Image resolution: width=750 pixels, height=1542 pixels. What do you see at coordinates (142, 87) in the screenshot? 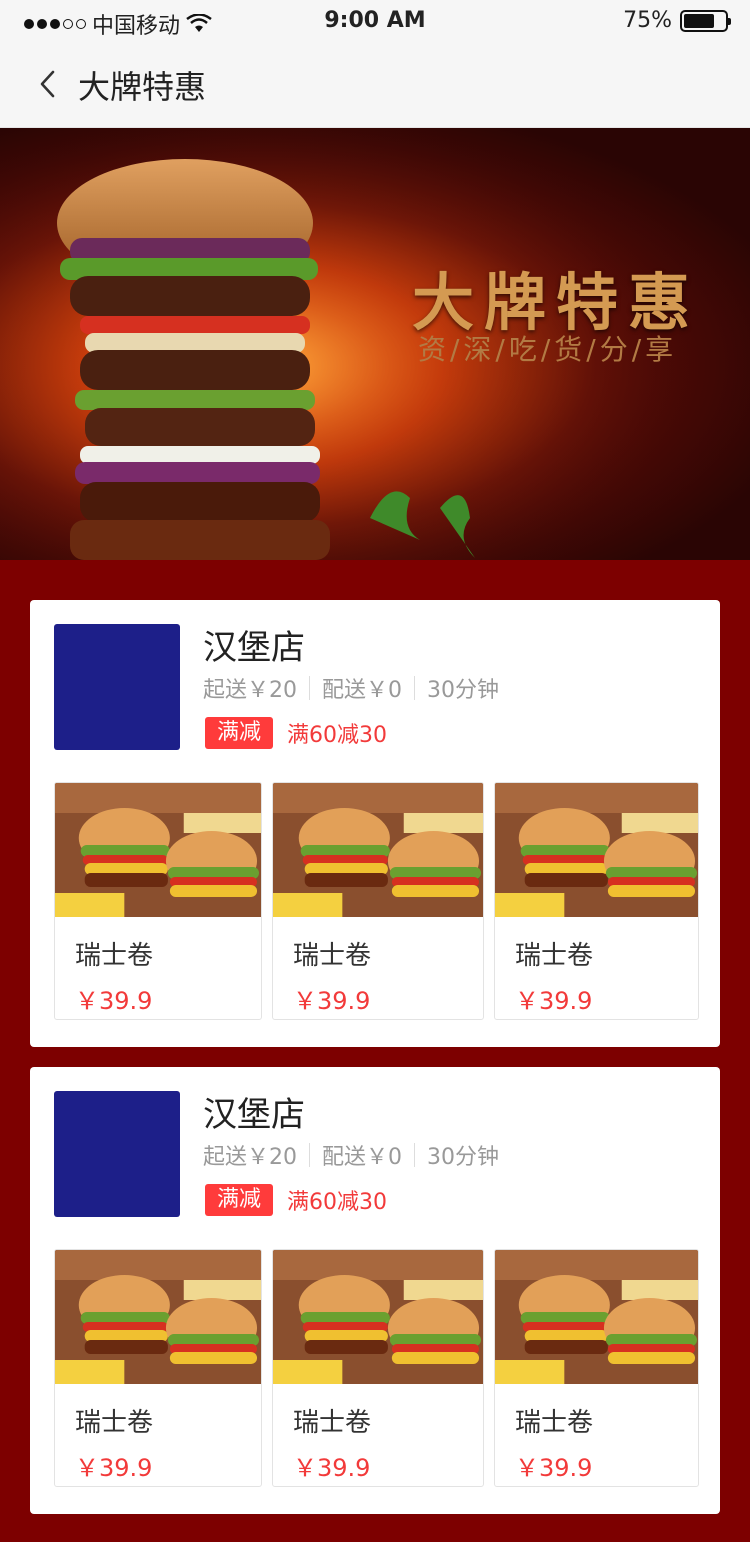
I see `page-title: 大牌特惠` at bounding box center [142, 87].